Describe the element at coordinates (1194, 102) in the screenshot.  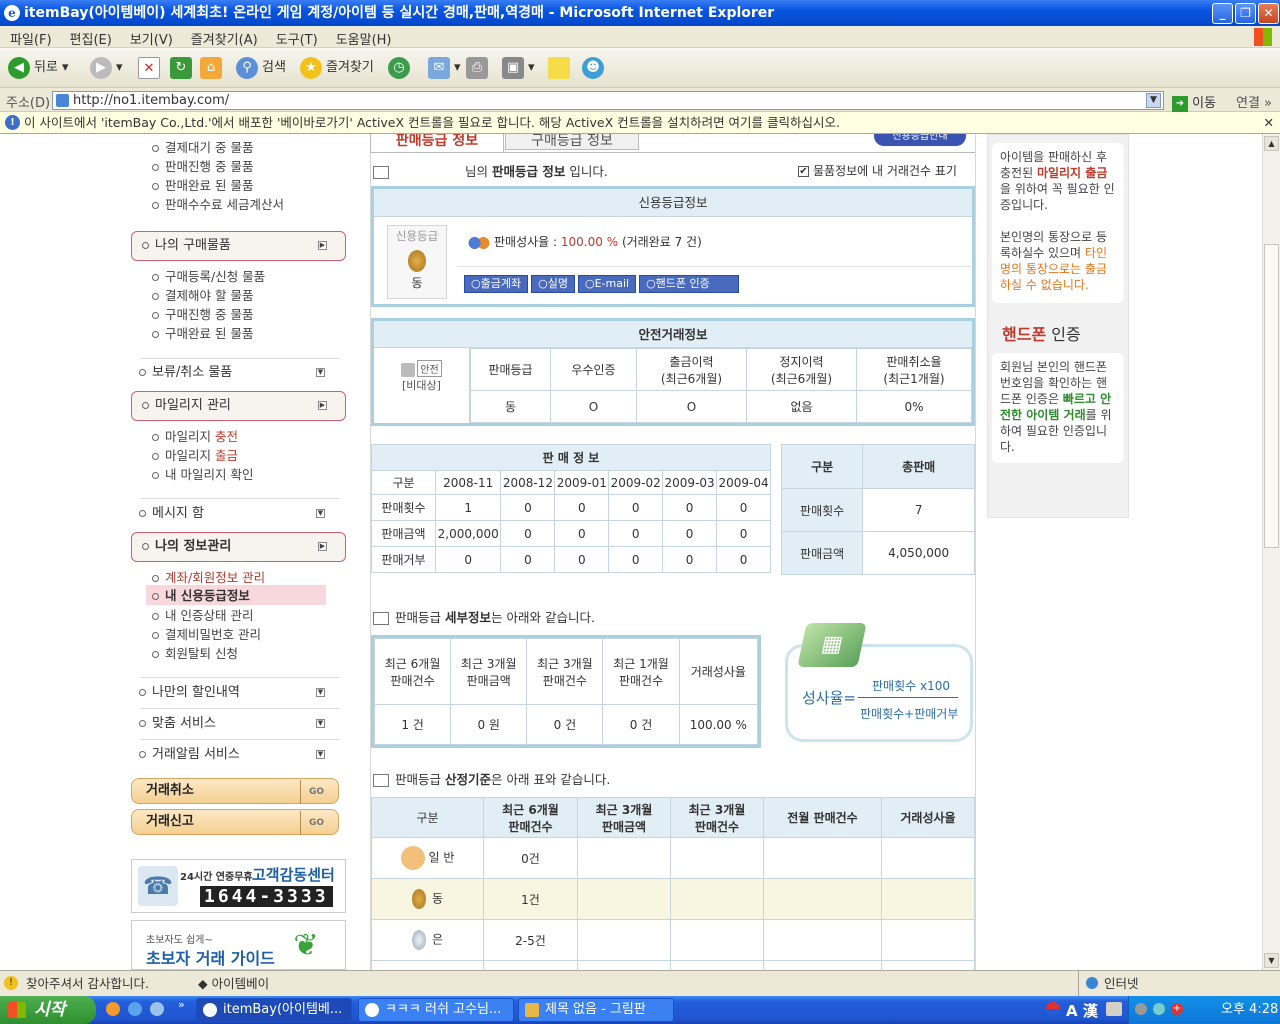
I see `go-button: ➜ 이동` at that location.